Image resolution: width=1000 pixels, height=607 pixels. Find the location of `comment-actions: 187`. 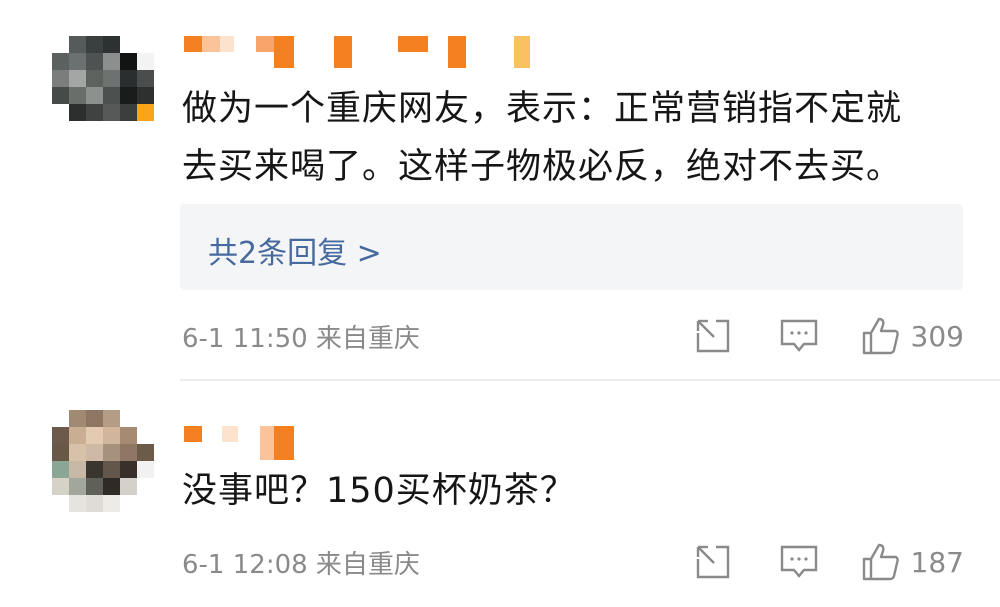

comment-actions: 187 is located at coordinates (807, 562).